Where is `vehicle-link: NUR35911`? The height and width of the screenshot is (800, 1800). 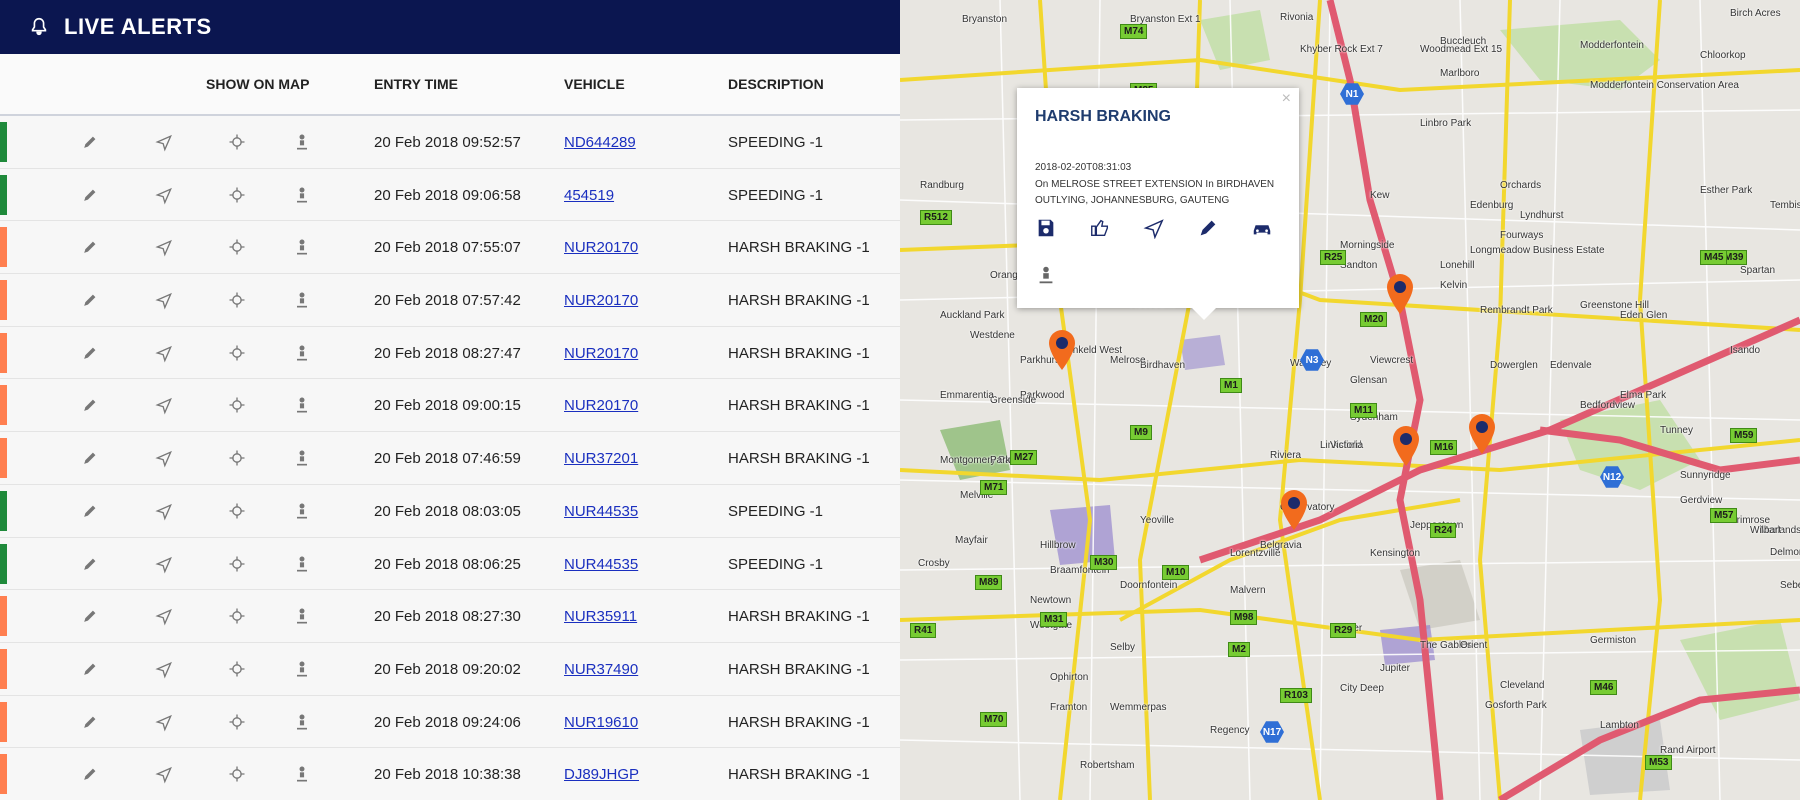 vehicle-link: NUR35911 is located at coordinates (600, 616).